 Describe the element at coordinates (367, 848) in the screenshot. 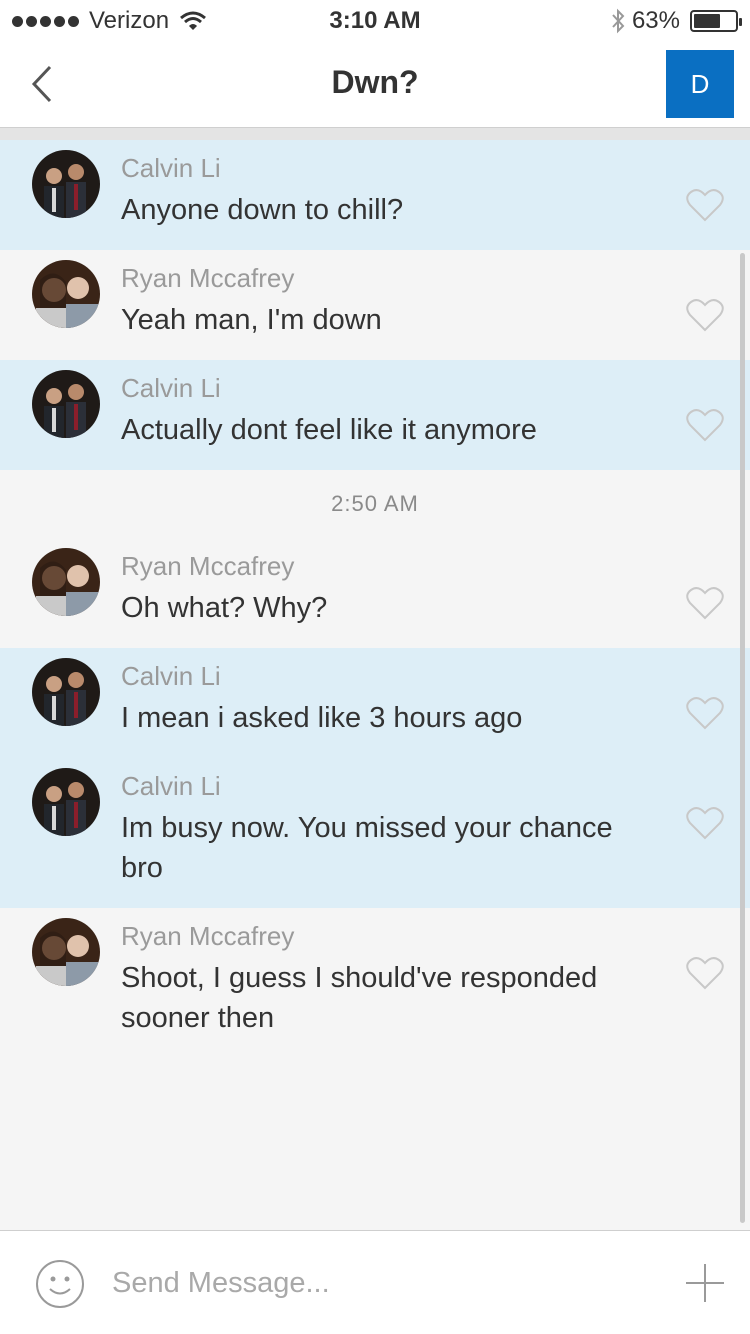

I see `message-text: Im busy now. You missed your chance bro` at that location.